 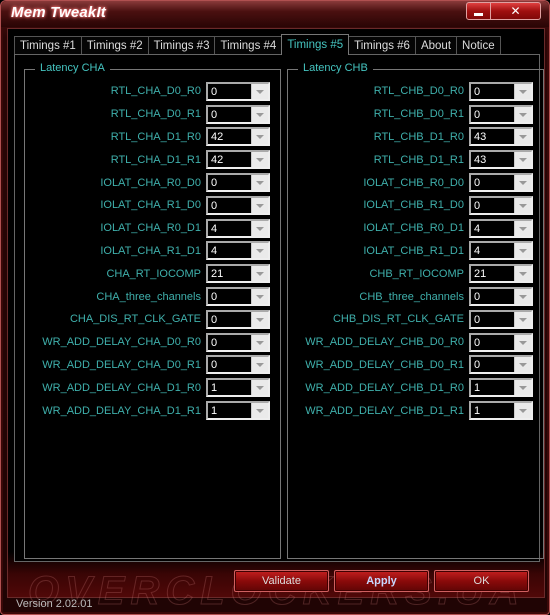 I want to click on minimize-button, so click(x=478, y=11).